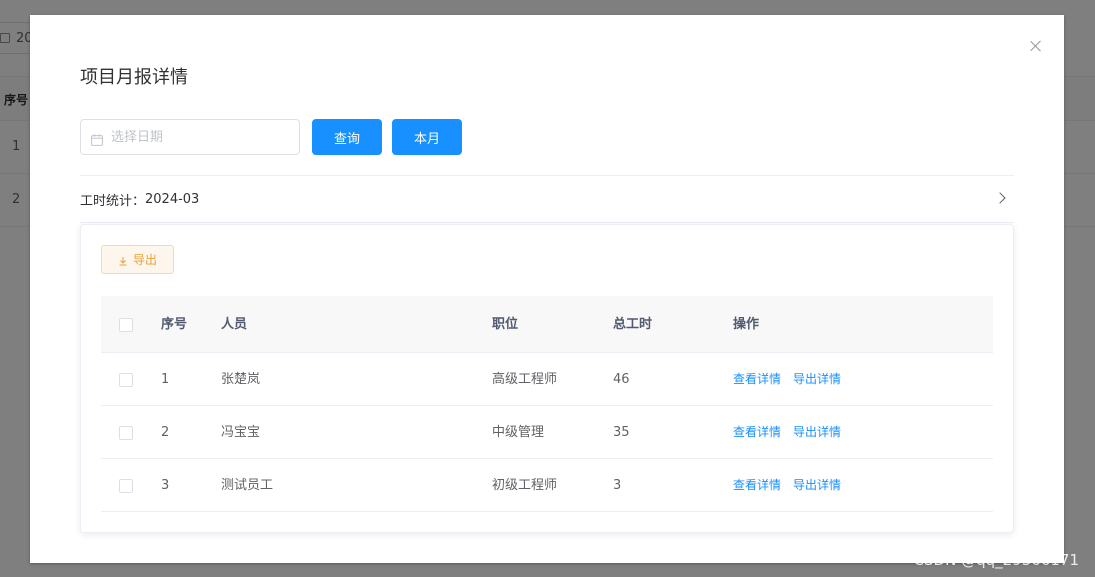  I want to click on table-header: 序号 人员 职位 总工时 操作, so click(547, 324).